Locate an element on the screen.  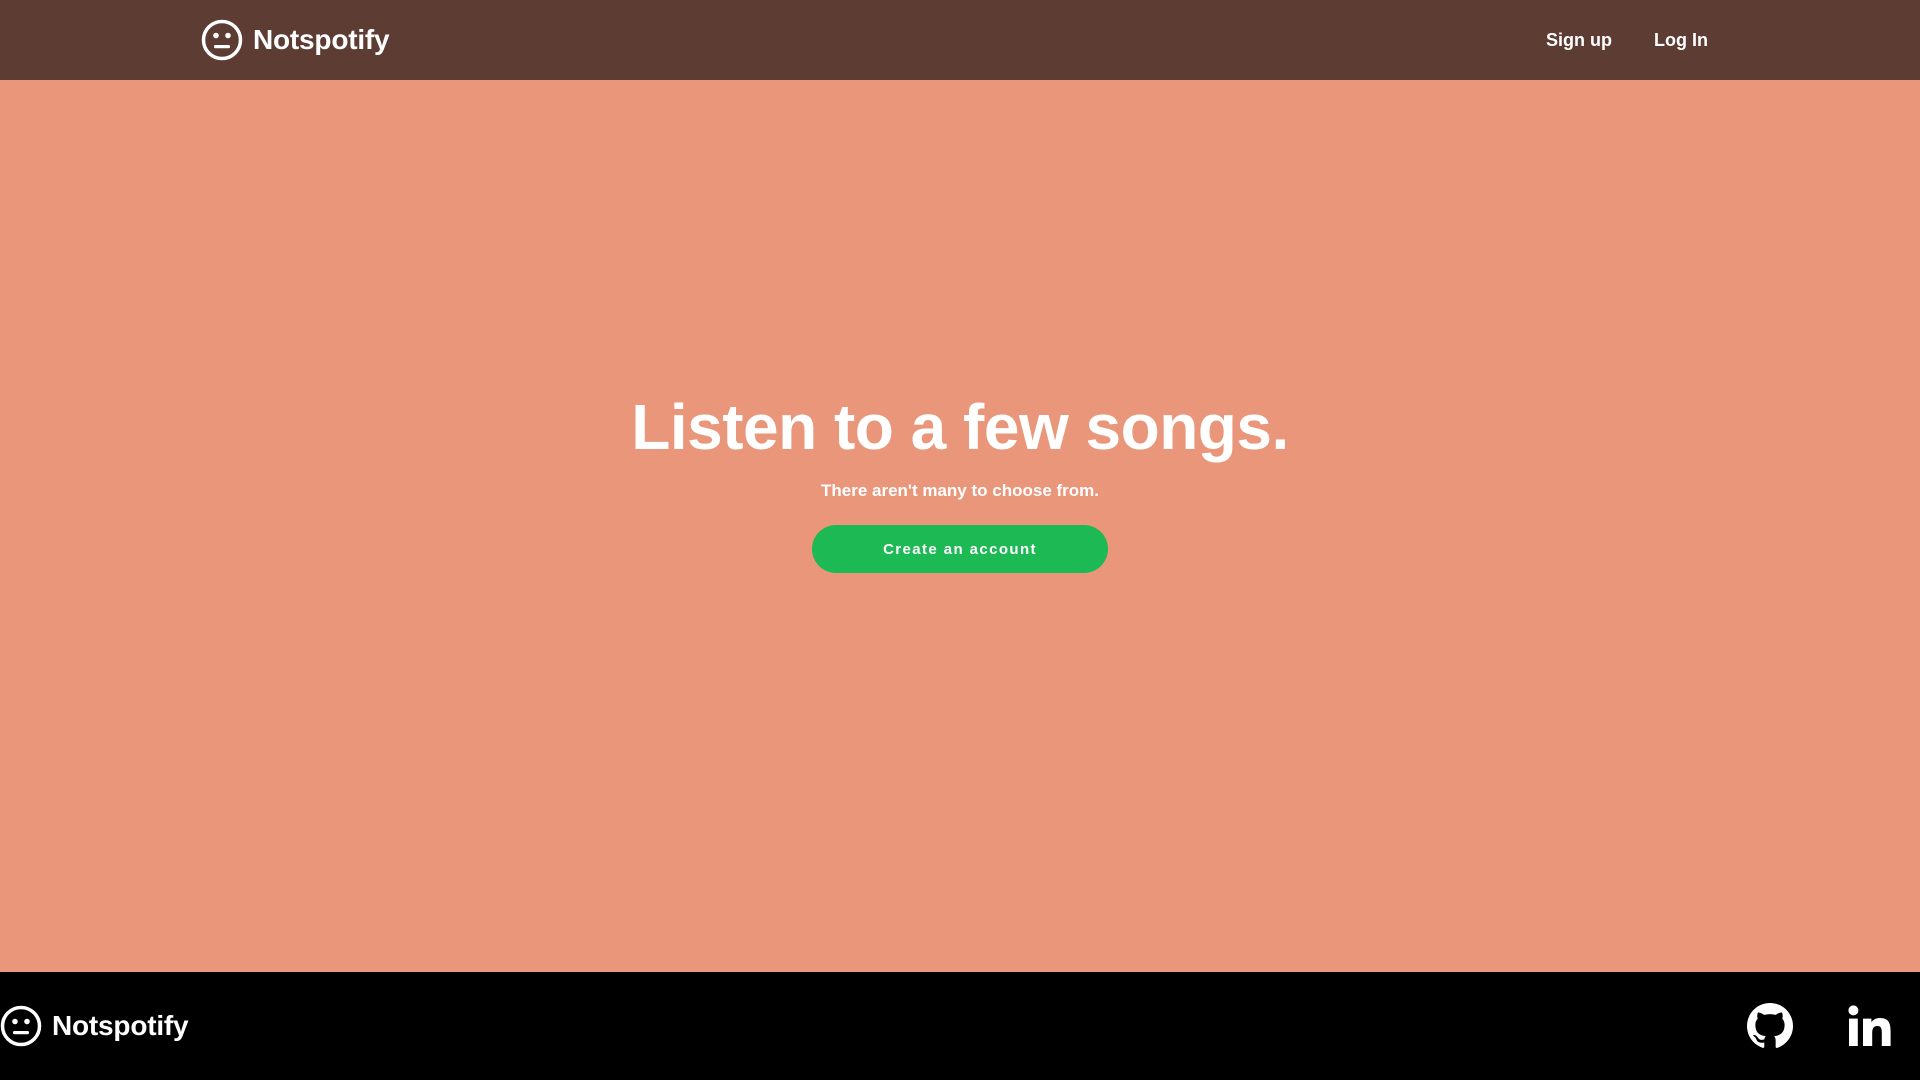
github-link is located at coordinates (1770, 1026).